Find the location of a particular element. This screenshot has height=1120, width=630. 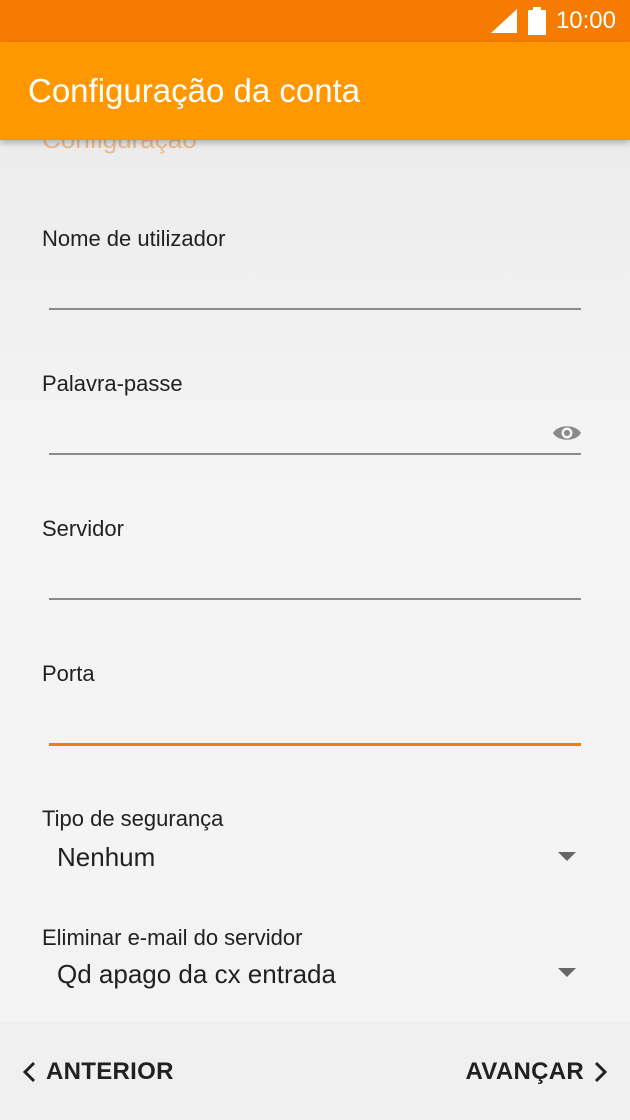

password-underline is located at coordinates (315, 454).